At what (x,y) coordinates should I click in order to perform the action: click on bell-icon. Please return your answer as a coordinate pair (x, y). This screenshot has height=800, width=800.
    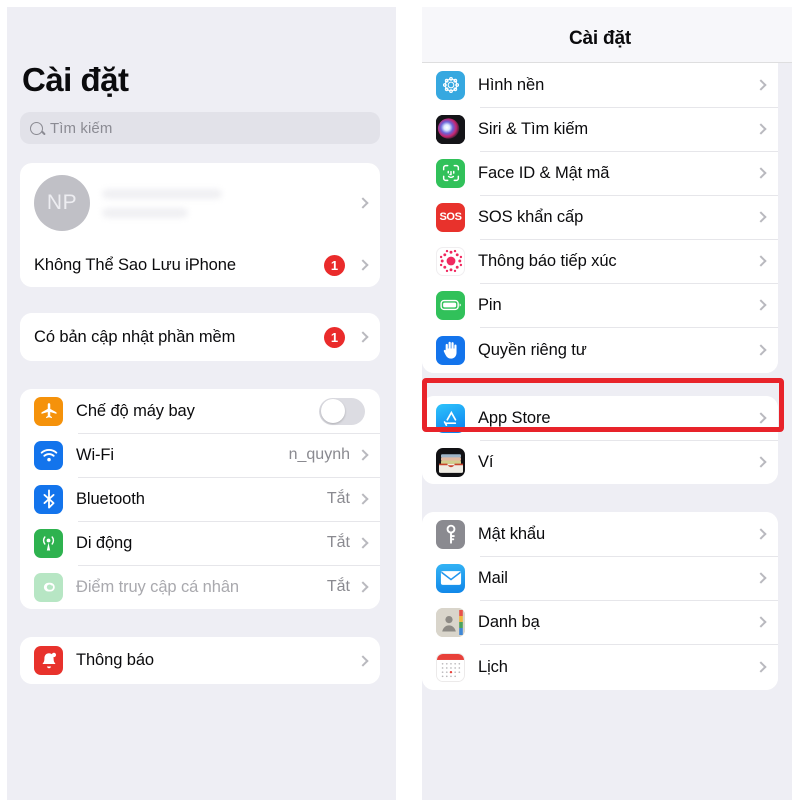
    Looking at the image, I should click on (48, 661).